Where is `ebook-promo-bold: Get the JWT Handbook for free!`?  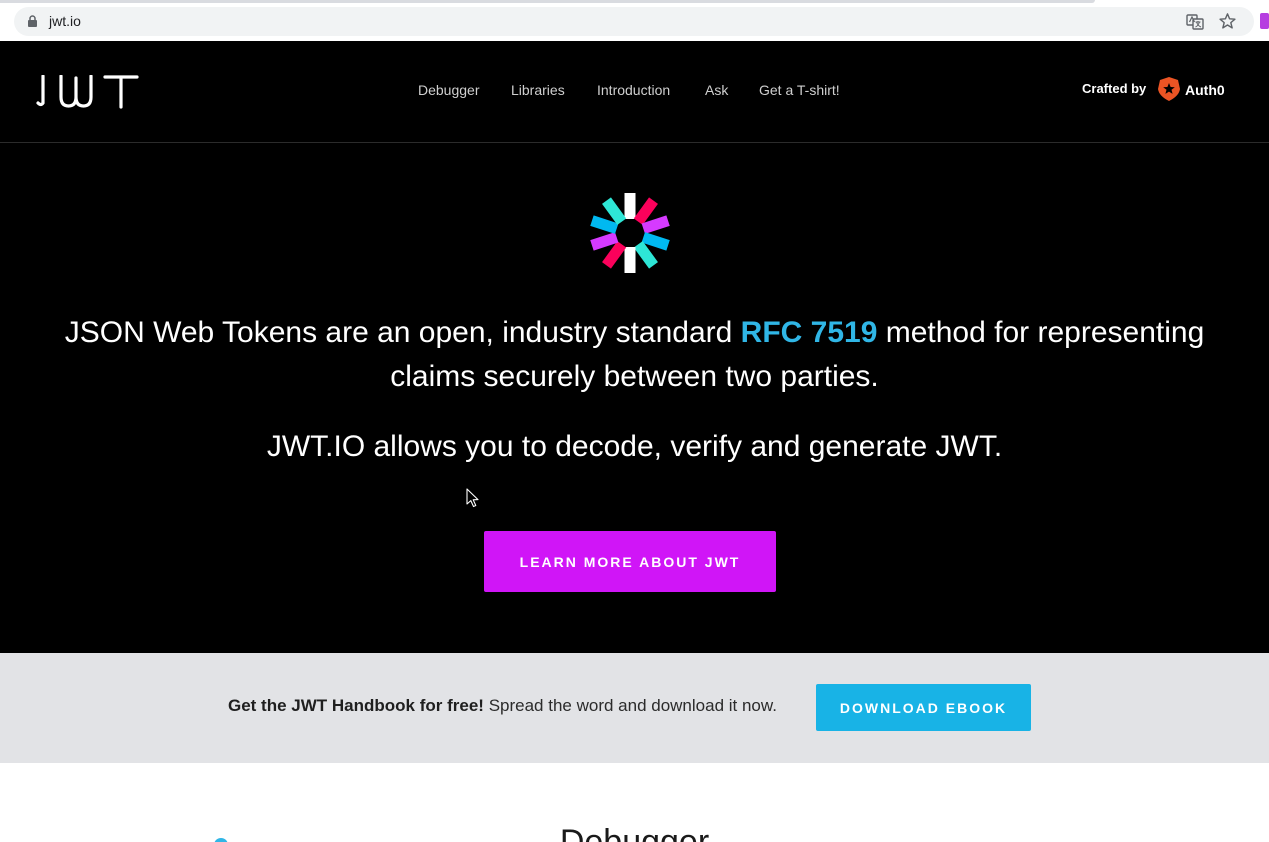 ebook-promo-bold: Get the JWT Handbook for free! is located at coordinates (356, 705).